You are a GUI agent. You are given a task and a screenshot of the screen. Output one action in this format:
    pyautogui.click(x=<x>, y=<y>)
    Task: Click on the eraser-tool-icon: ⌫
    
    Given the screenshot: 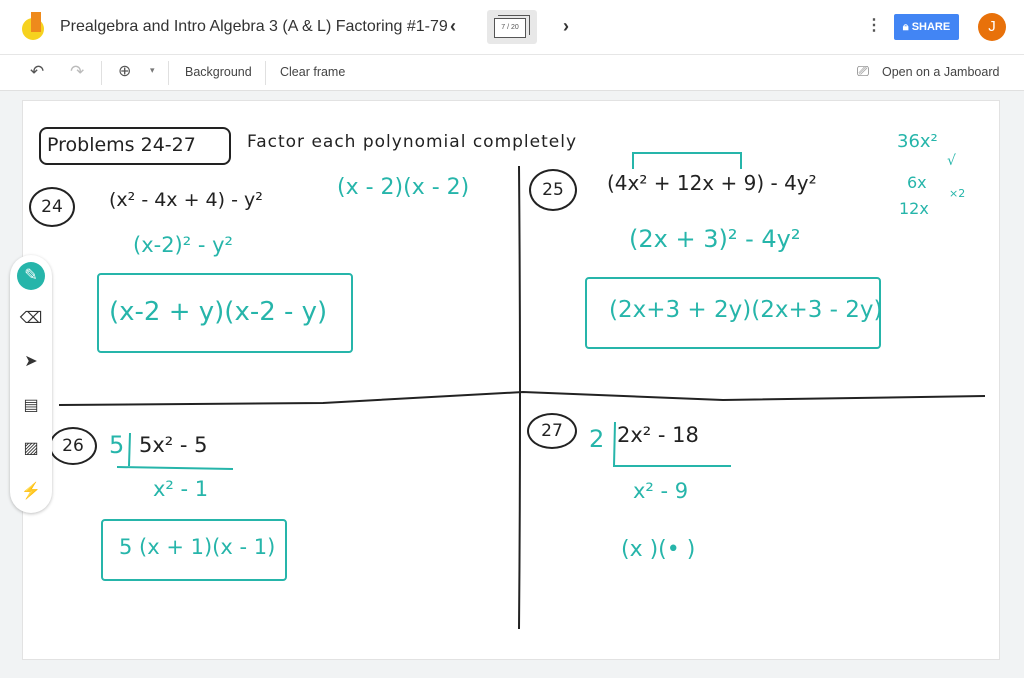 What is the action you would take?
    pyautogui.click(x=31, y=319)
    